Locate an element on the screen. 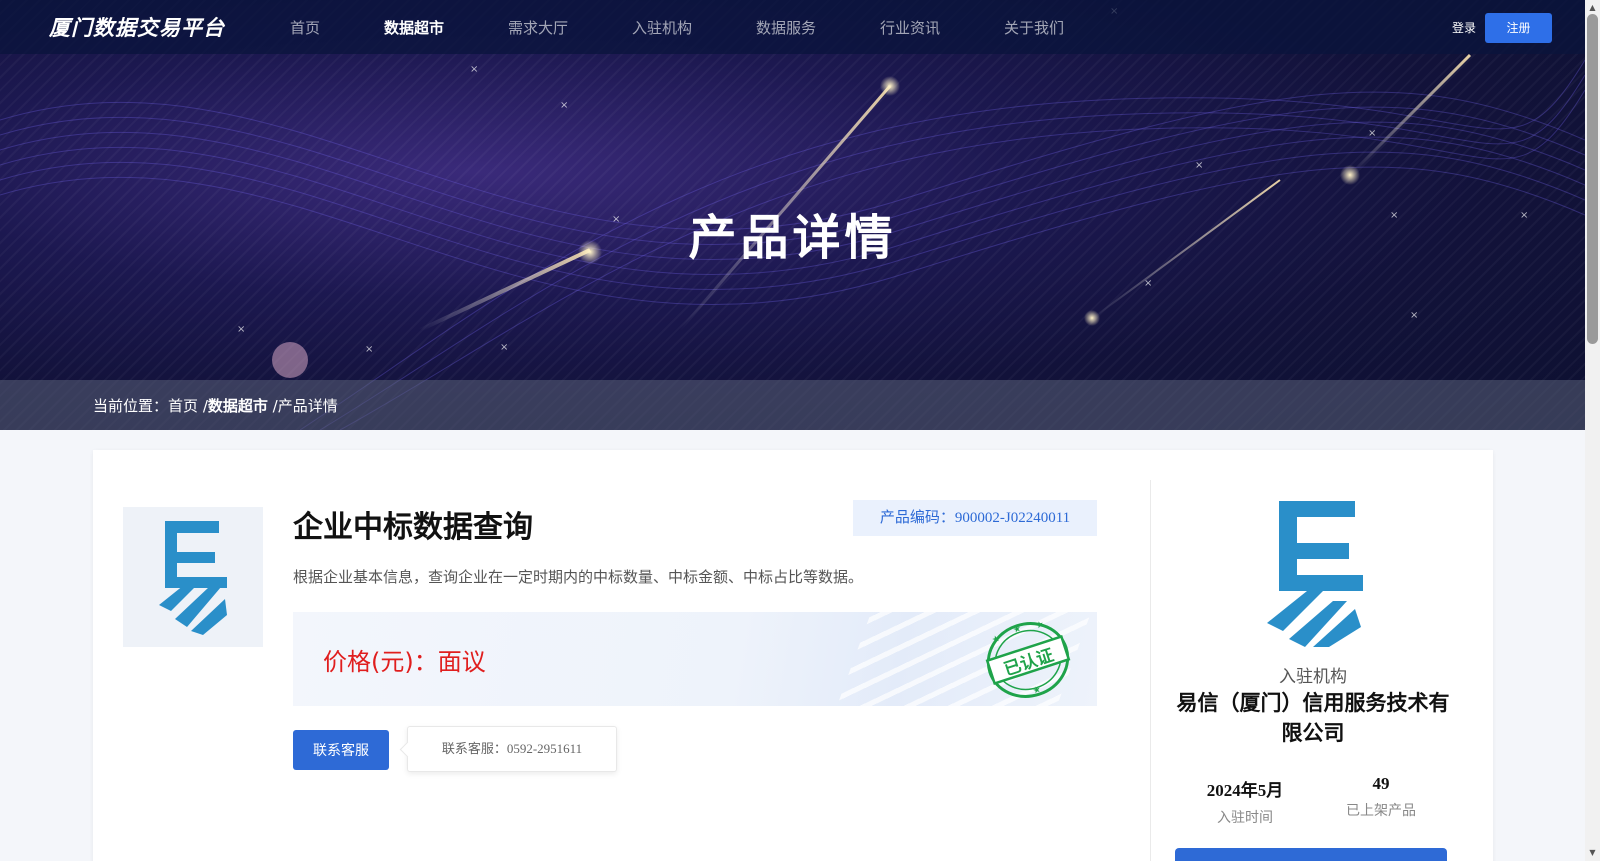 The width and height of the screenshot is (1600, 861). product-logo is located at coordinates (193, 577).